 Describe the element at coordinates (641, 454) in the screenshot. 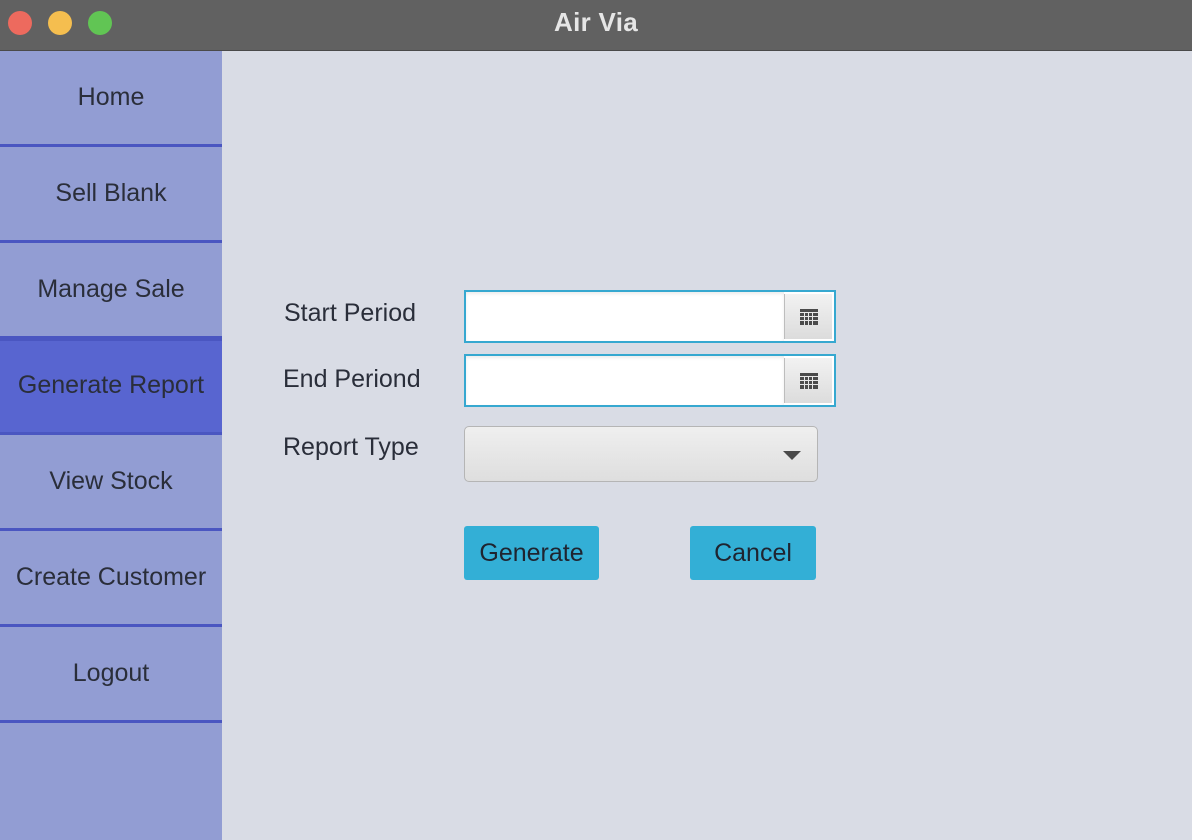

I see `report-type-select` at that location.